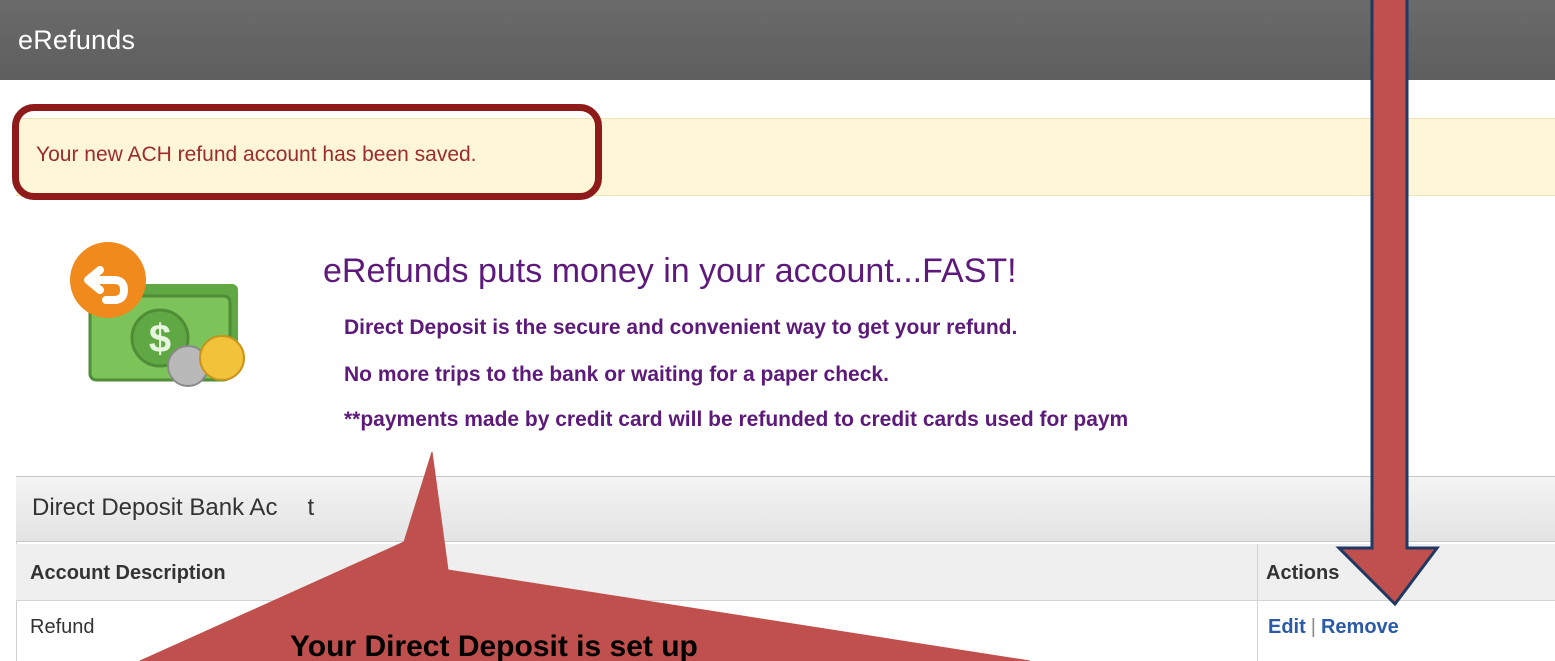 This screenshot has height=661, width=1555. Describe the element at coordinates (62, 627) in the screenshot. I see `account-description-cell: Refund` at that location.